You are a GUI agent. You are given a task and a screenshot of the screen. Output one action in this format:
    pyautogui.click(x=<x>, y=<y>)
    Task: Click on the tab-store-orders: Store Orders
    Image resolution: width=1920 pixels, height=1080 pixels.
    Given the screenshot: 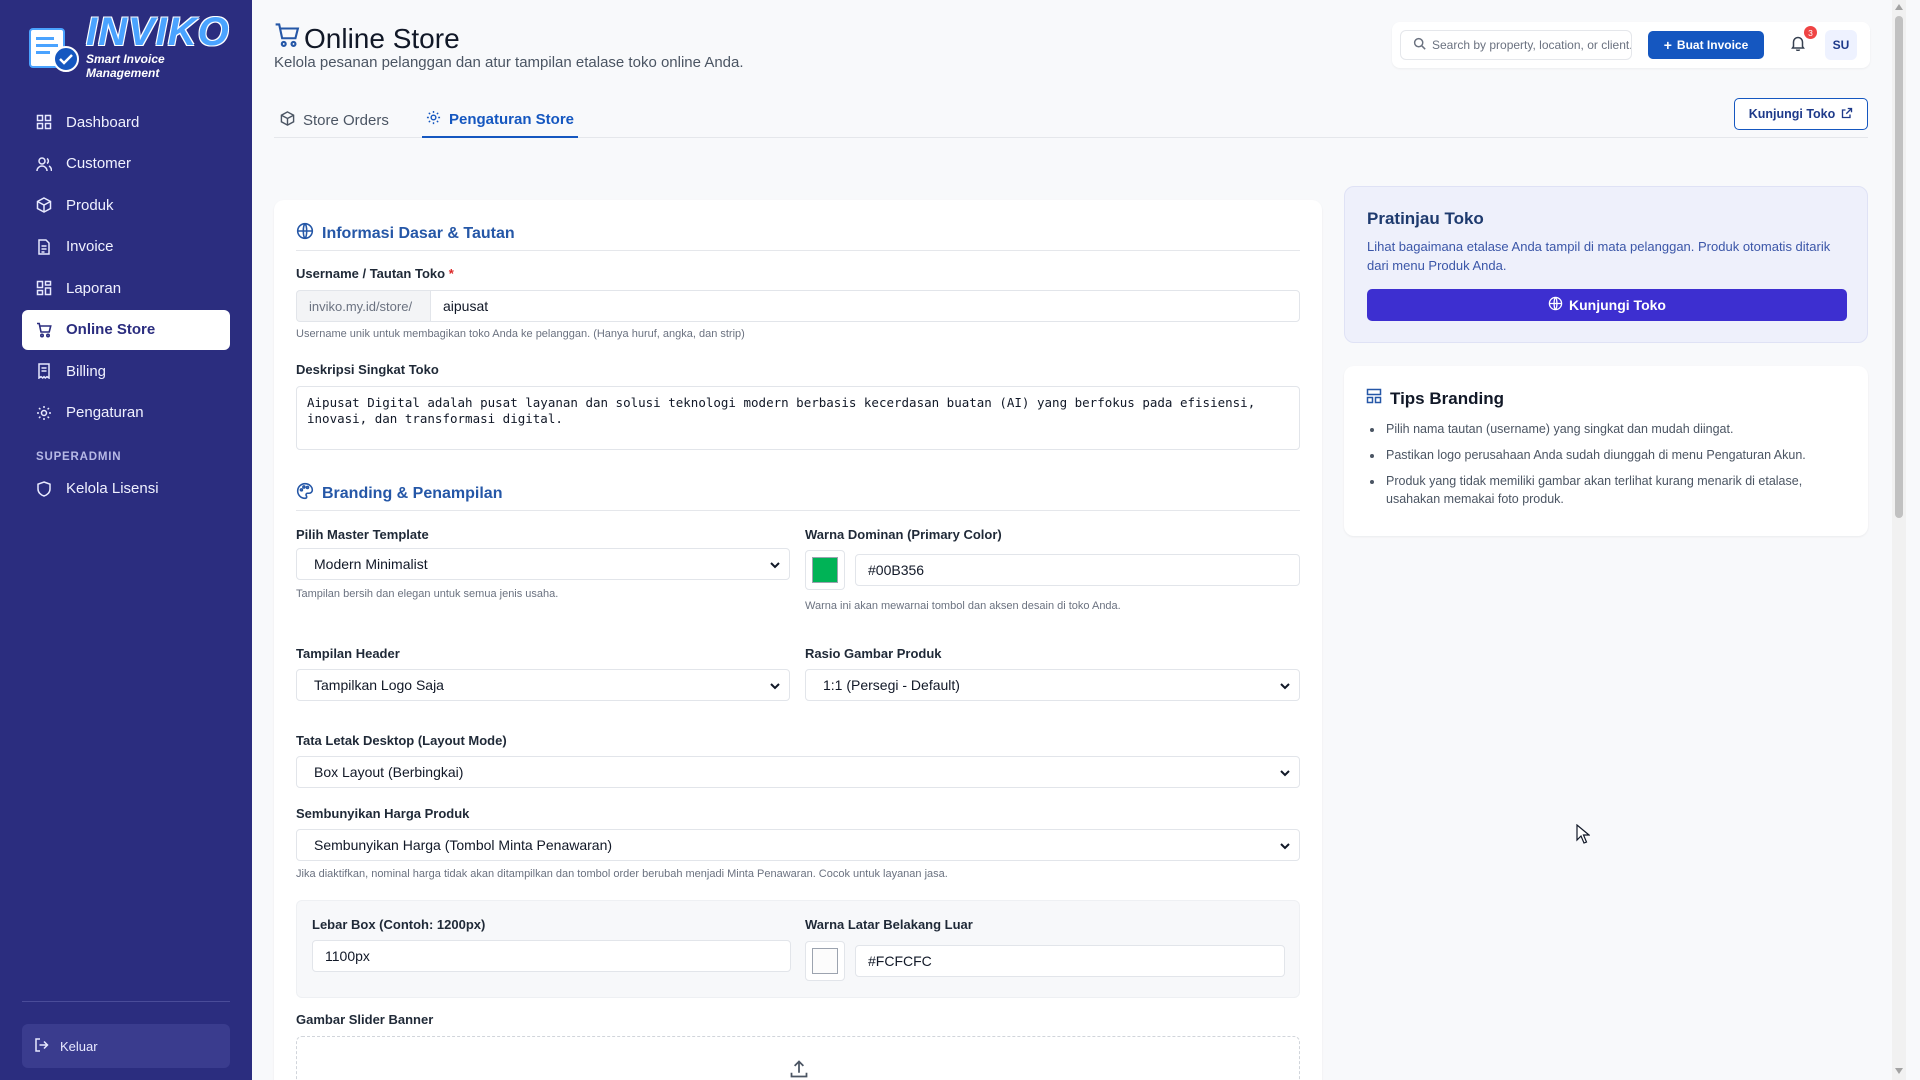 What is the action you would take?
    pyautogui.click(x=334, y=120)
    